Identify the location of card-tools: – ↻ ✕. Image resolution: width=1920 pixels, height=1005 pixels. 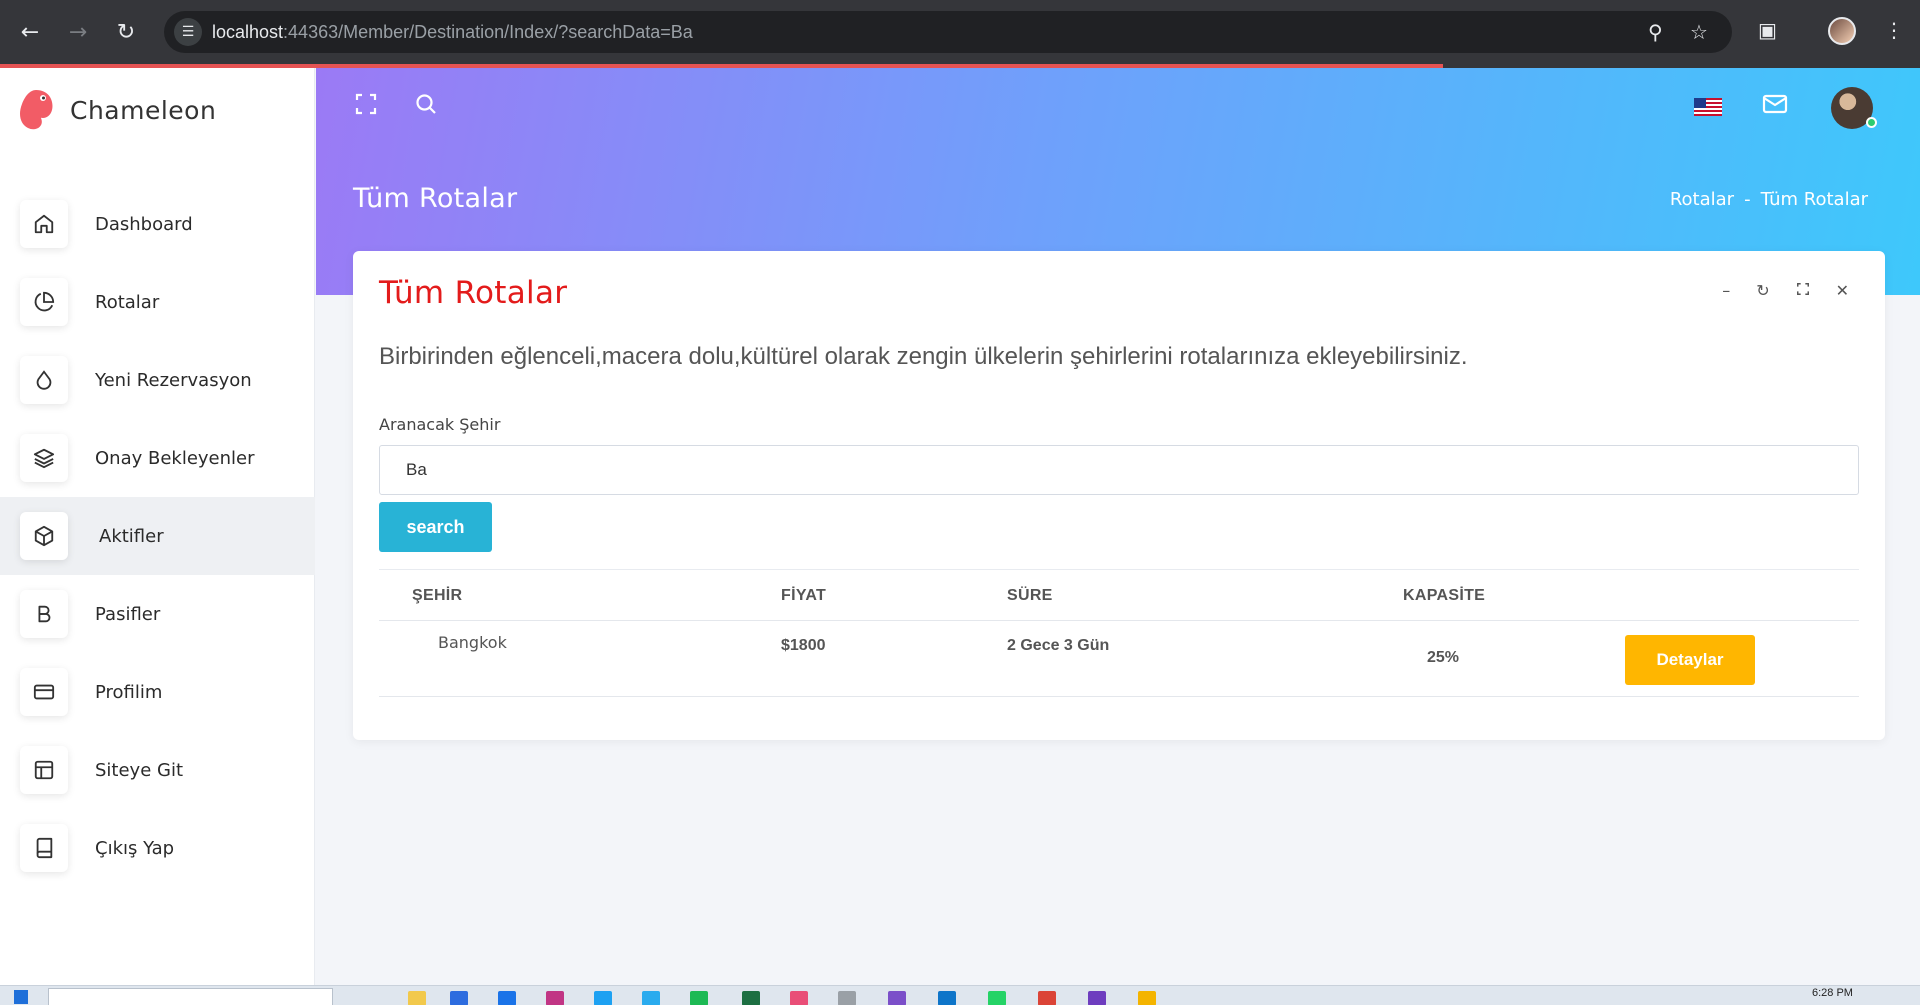
(1785, 290).